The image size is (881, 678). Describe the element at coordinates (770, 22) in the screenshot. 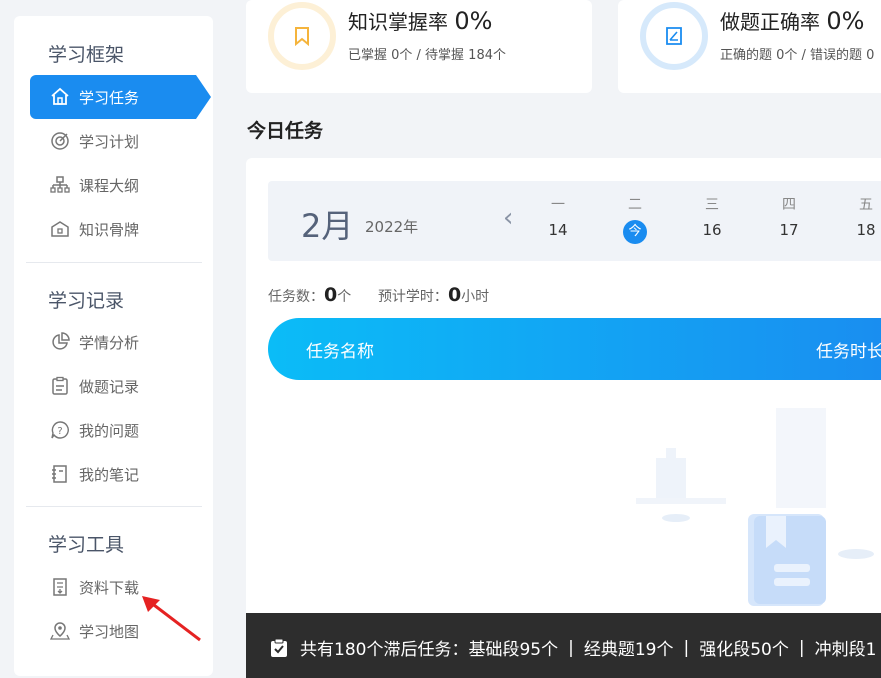

I see `accuracy-title: 做题正确率` at that location.